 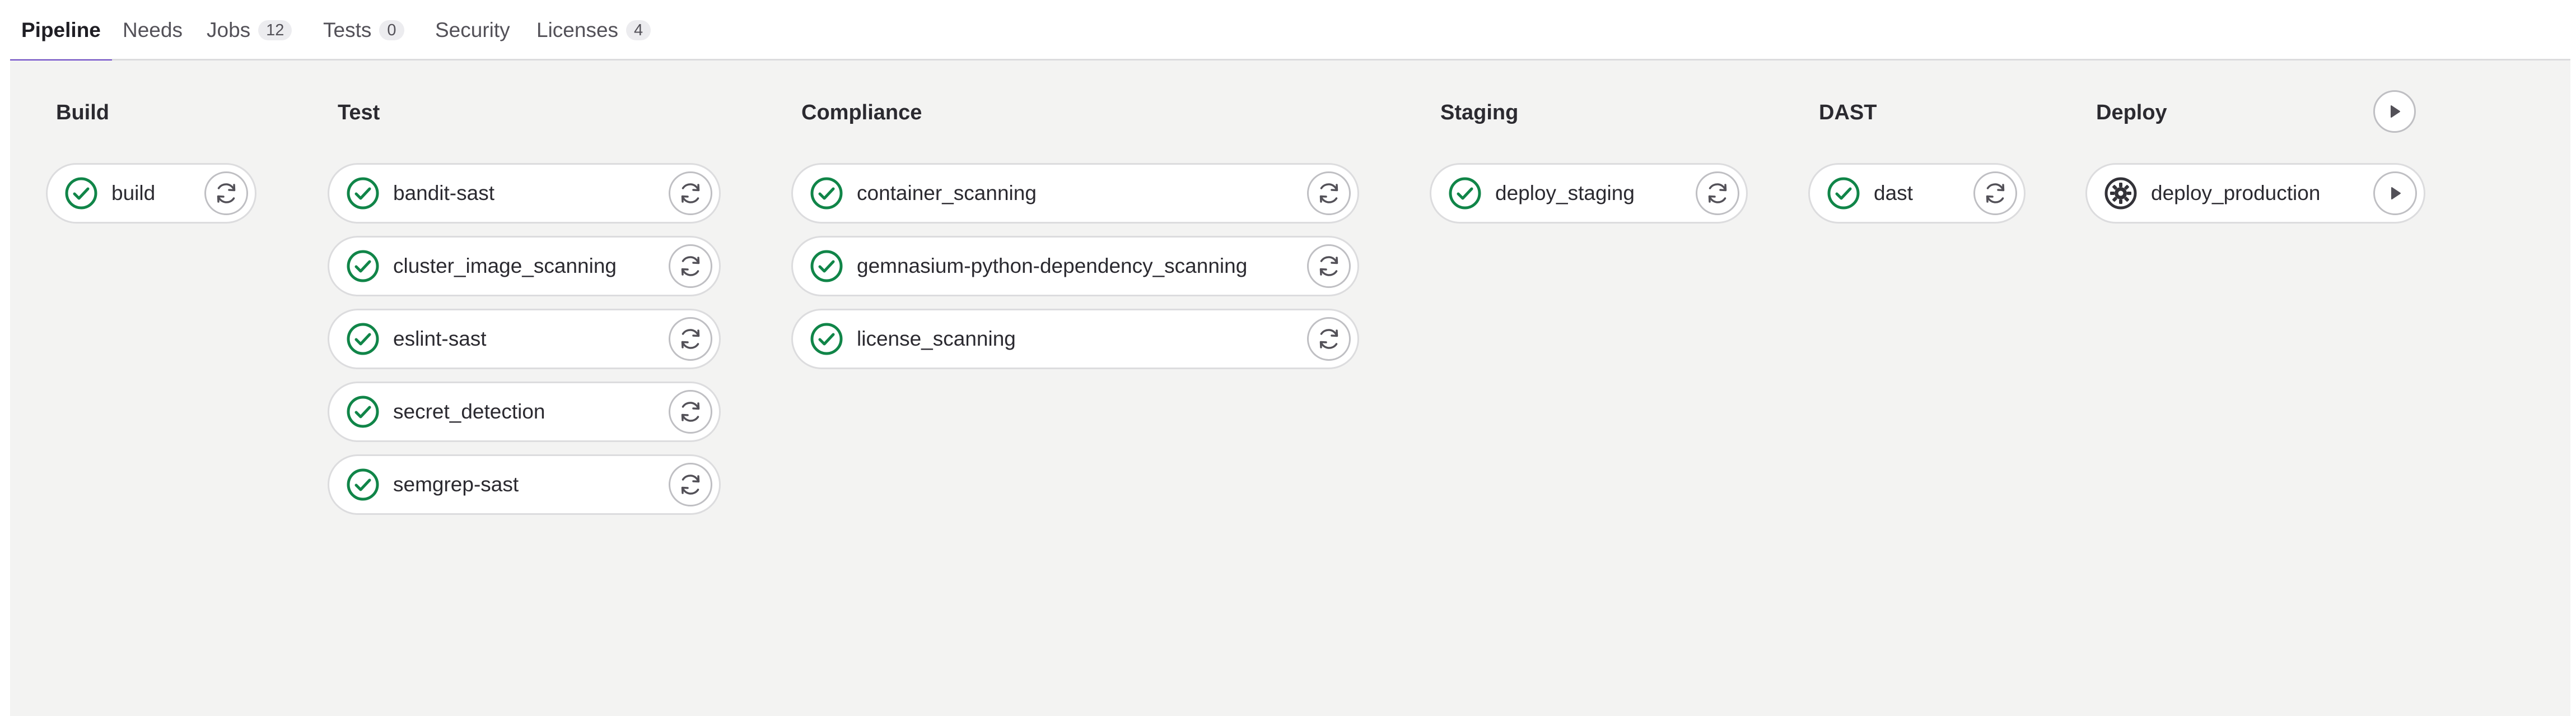 What do you see at coordinates (469, 411) in the screenshot?
I see `job-name: secret_detection` at bounding box center [469, 411].